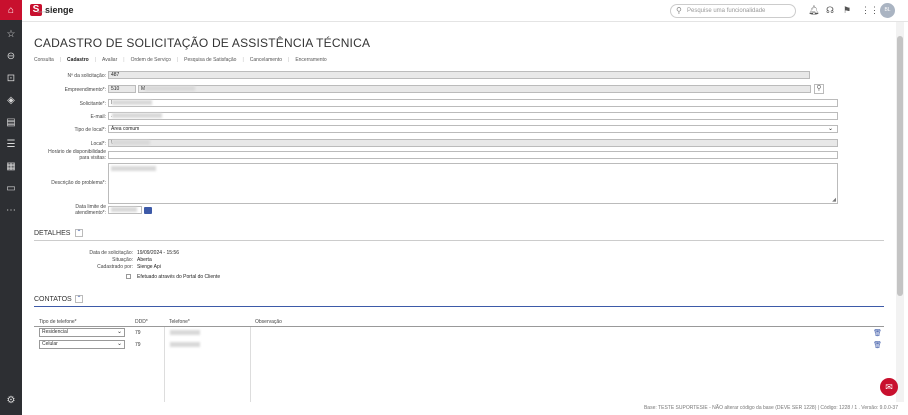 The width and height of the screenshot is (908, 415). I want to click on more-icon: ⋯, so click(11, 210).